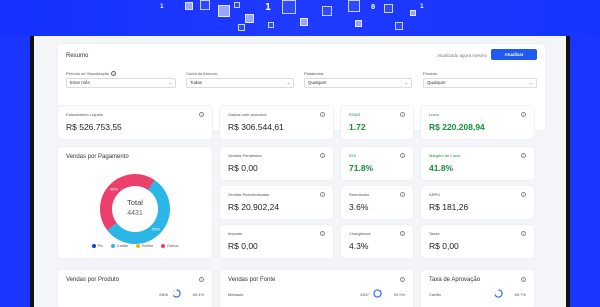 This screenshot has height=307, width=600. Describe the element at coordinates (91, 74) in the screenshot. I see `filter-label-period: Período de Visualização i` at that location.